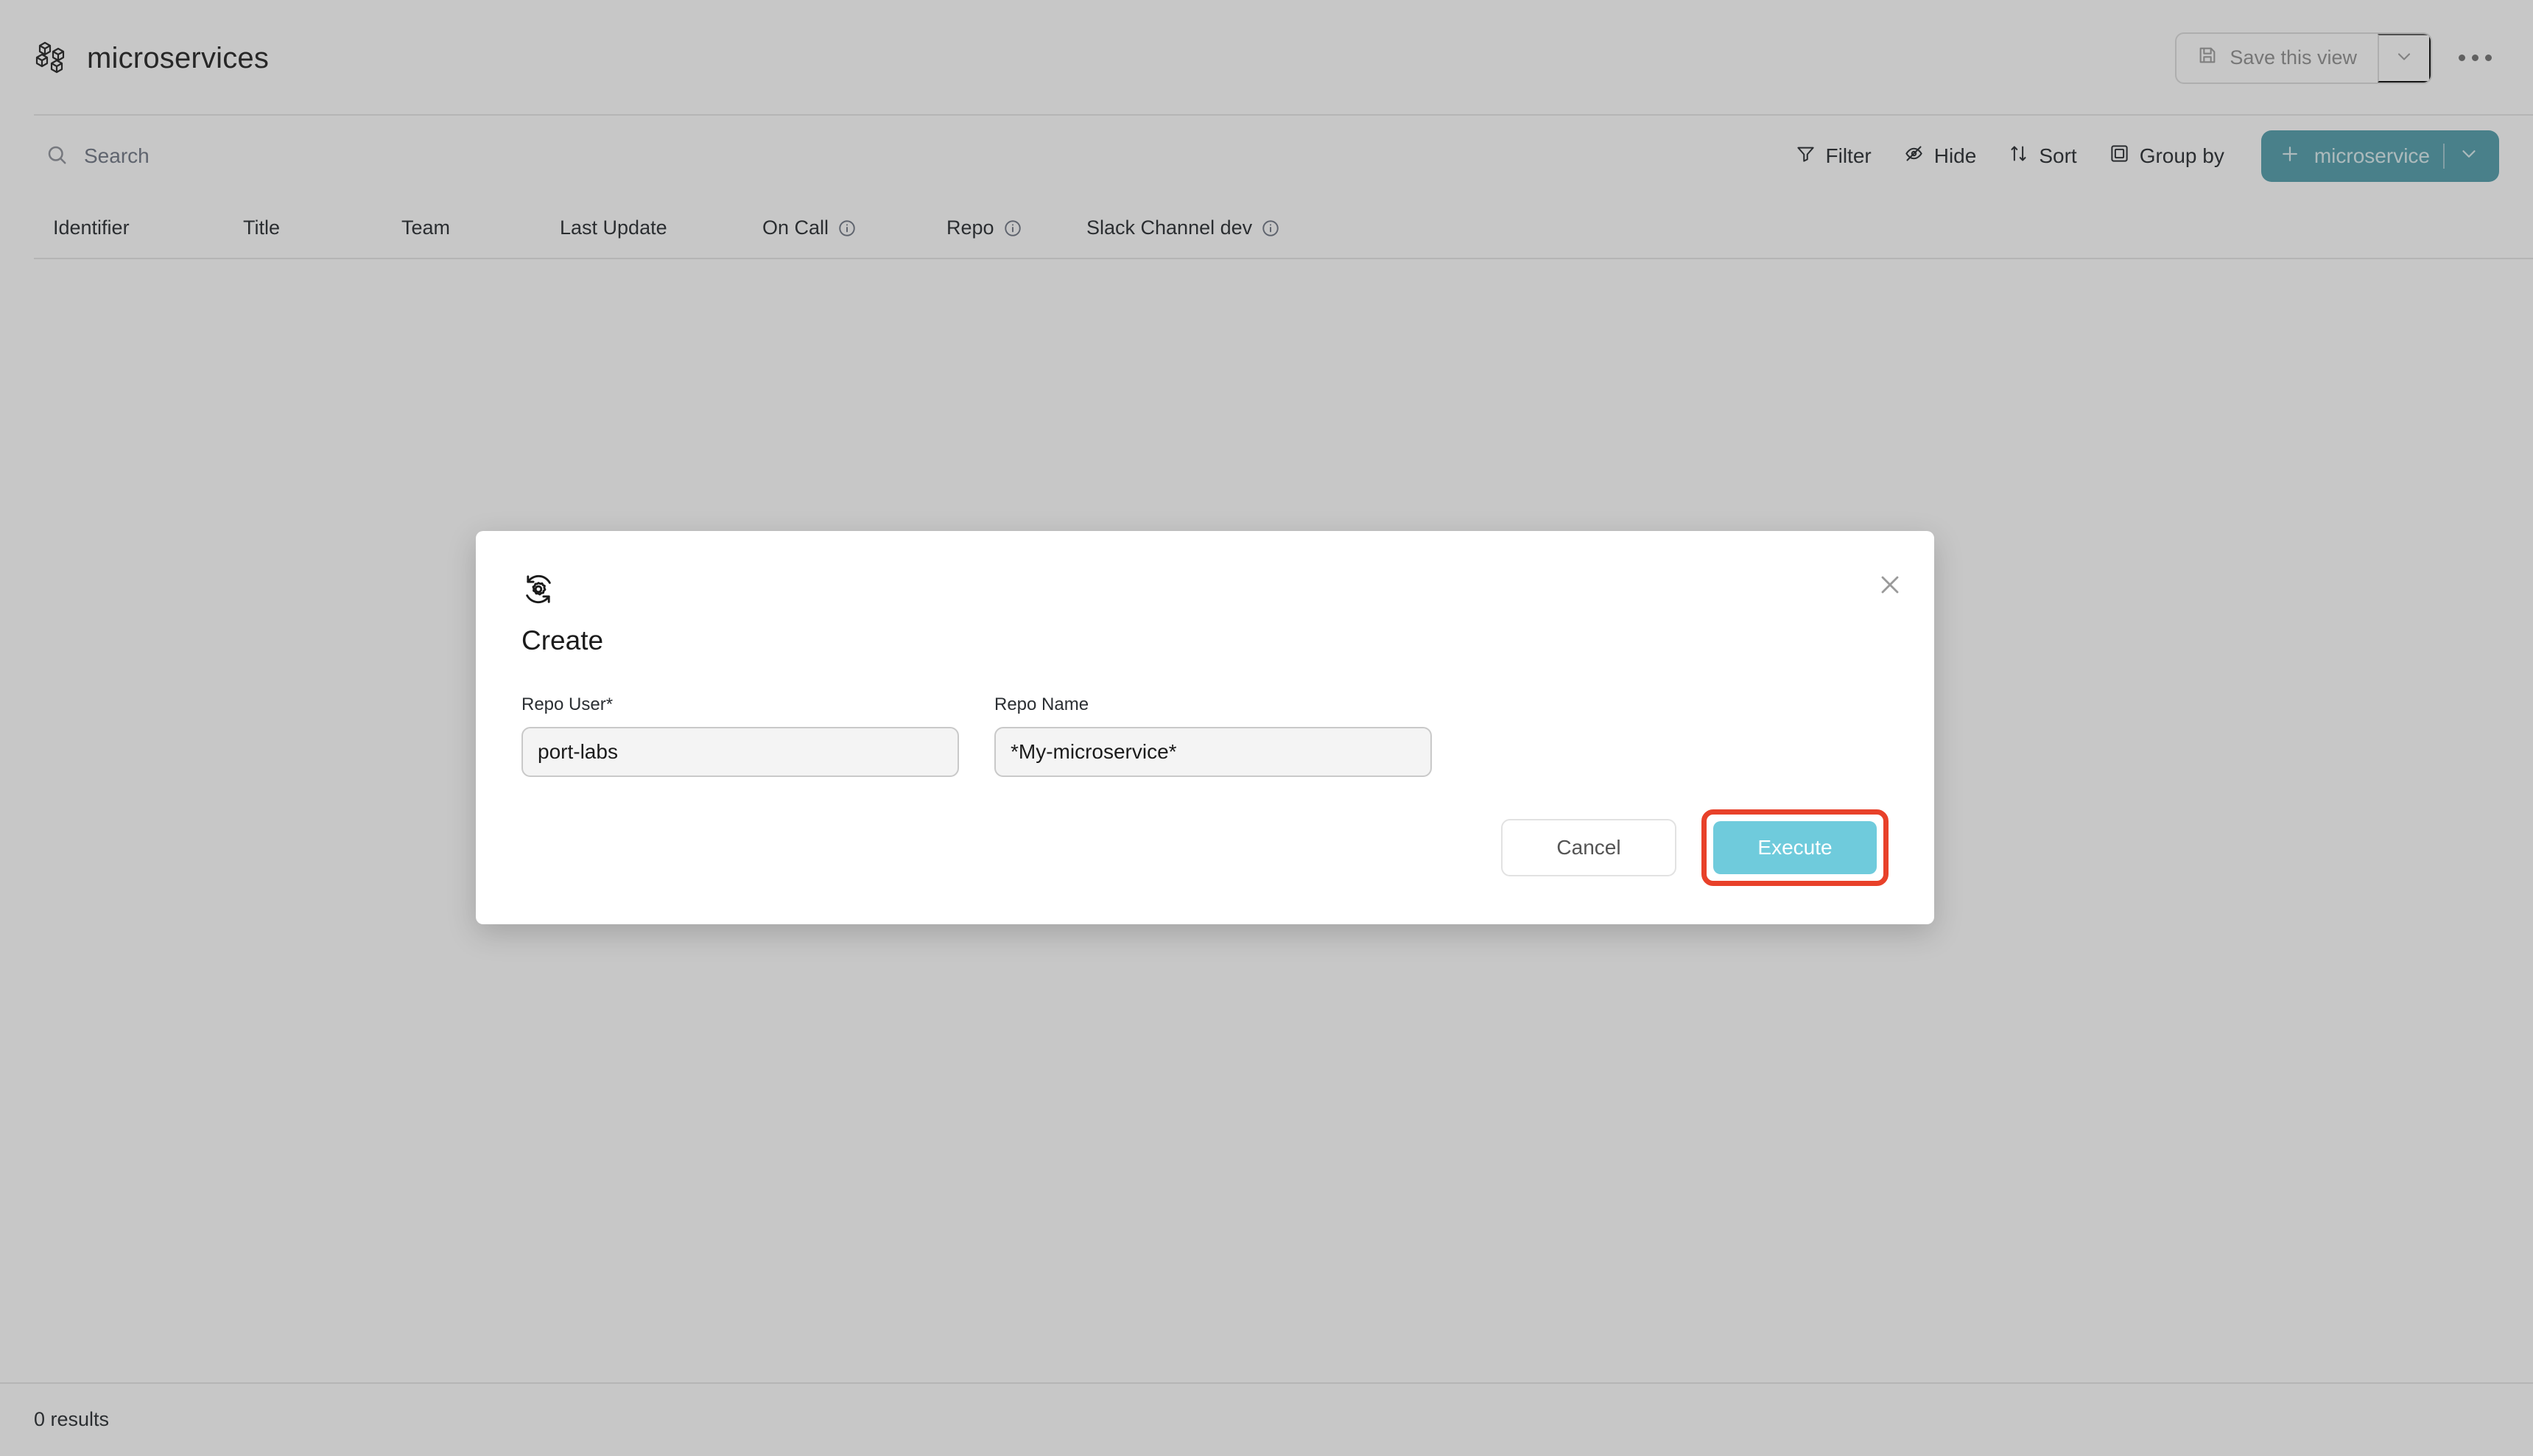 This screenshot has height=1456, width=2533. I want to click on close-modal-button, so click(1890, 586).